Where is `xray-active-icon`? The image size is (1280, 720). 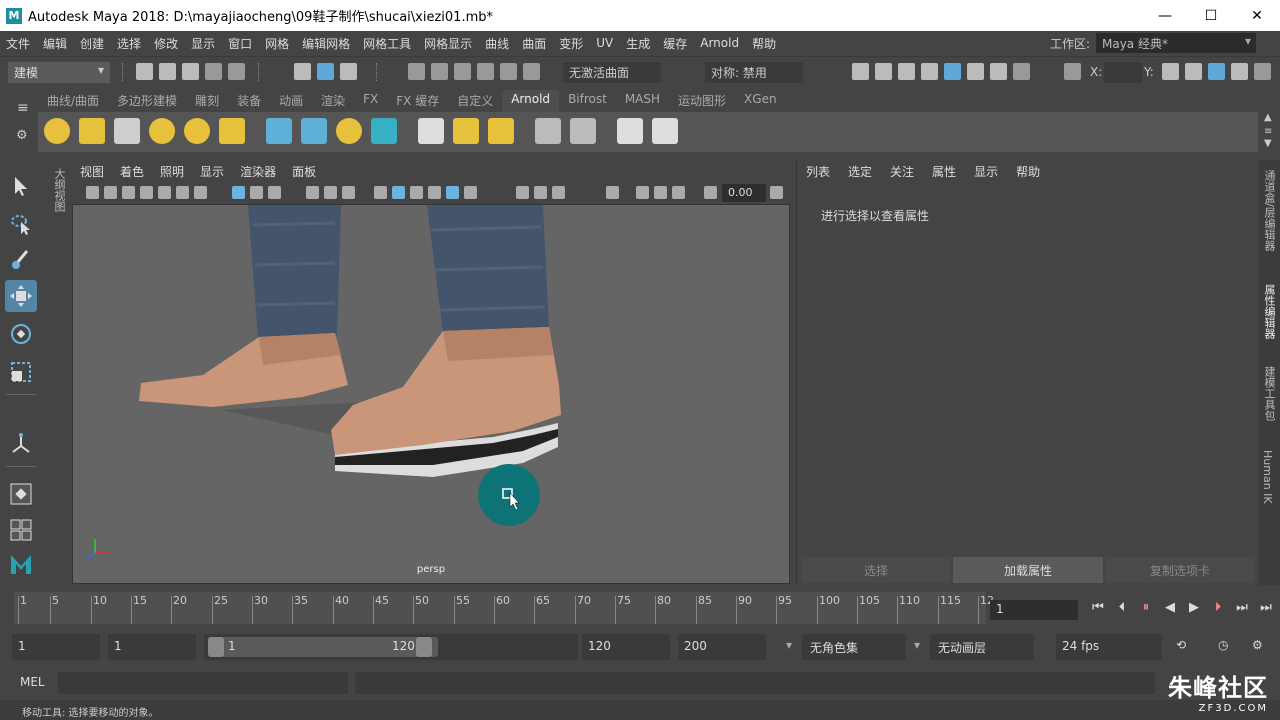 xray-active-icon is located at coordinates (678, 192).